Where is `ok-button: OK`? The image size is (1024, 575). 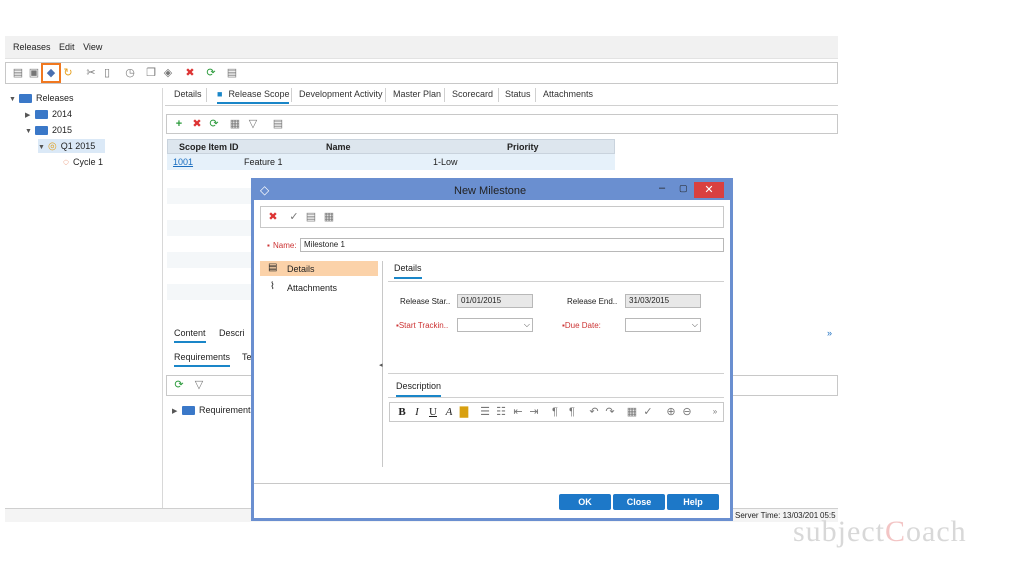 ok-button: OK is located at coordinates (585, 502).